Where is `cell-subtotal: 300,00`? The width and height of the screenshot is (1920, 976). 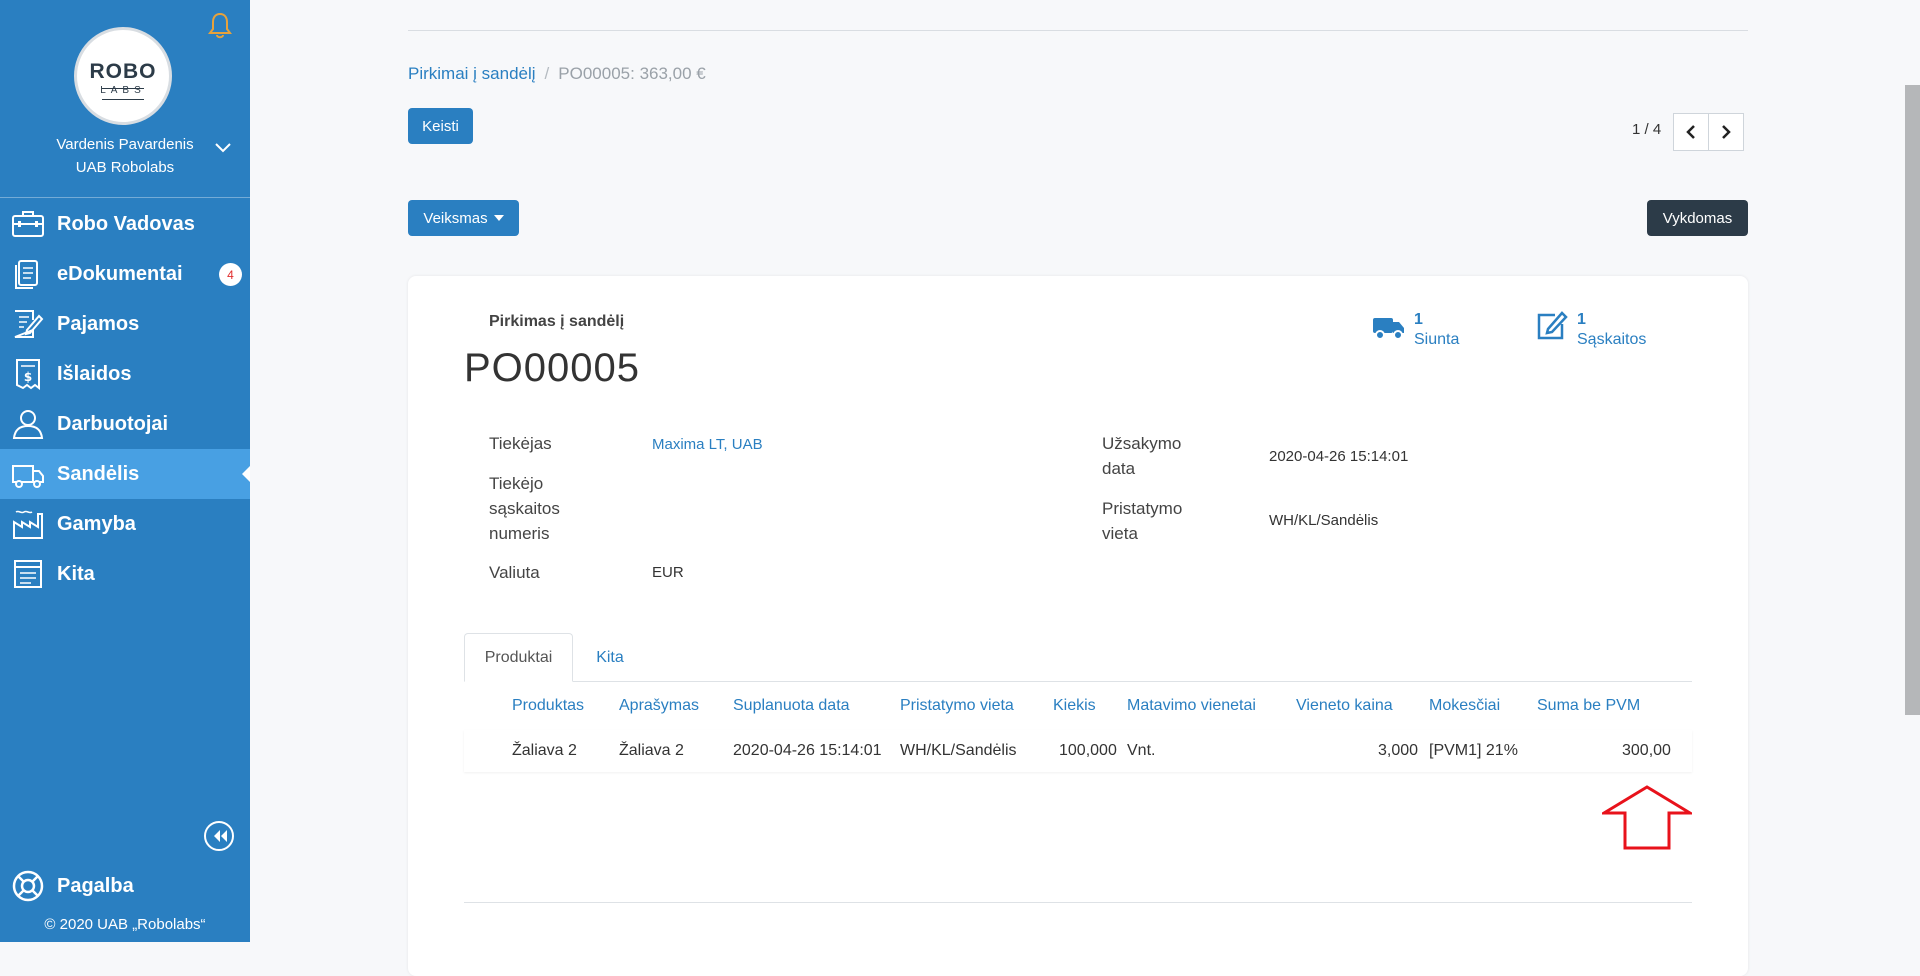
cell-subtotal: 300,00 is located at coordinates (1646, 750).